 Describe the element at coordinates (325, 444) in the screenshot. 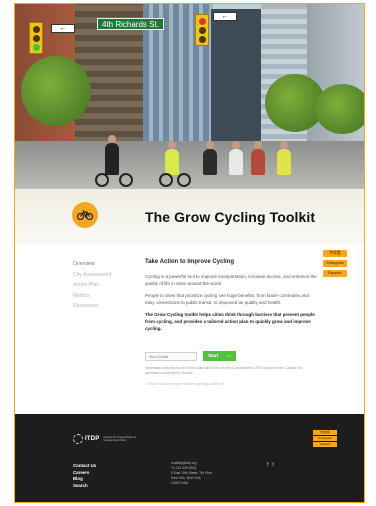

I see `footer-language-spanish: Español` at that location.